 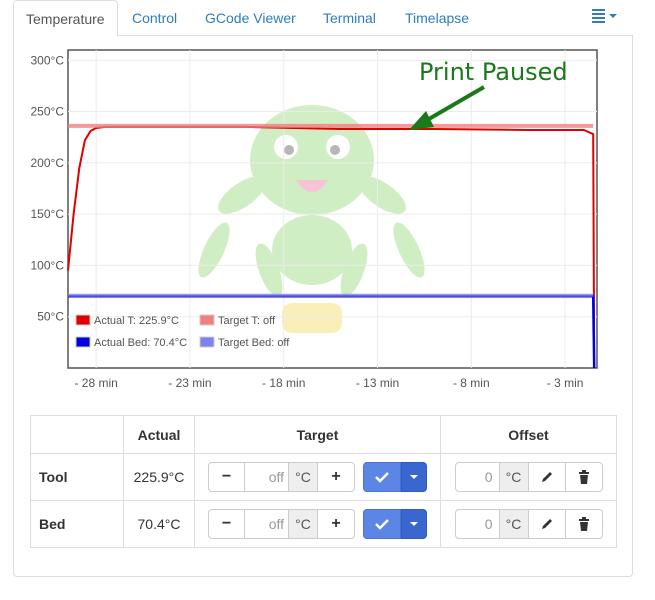 I want to click on x-tick-label: - 8 min, so click(x=471, y=383).